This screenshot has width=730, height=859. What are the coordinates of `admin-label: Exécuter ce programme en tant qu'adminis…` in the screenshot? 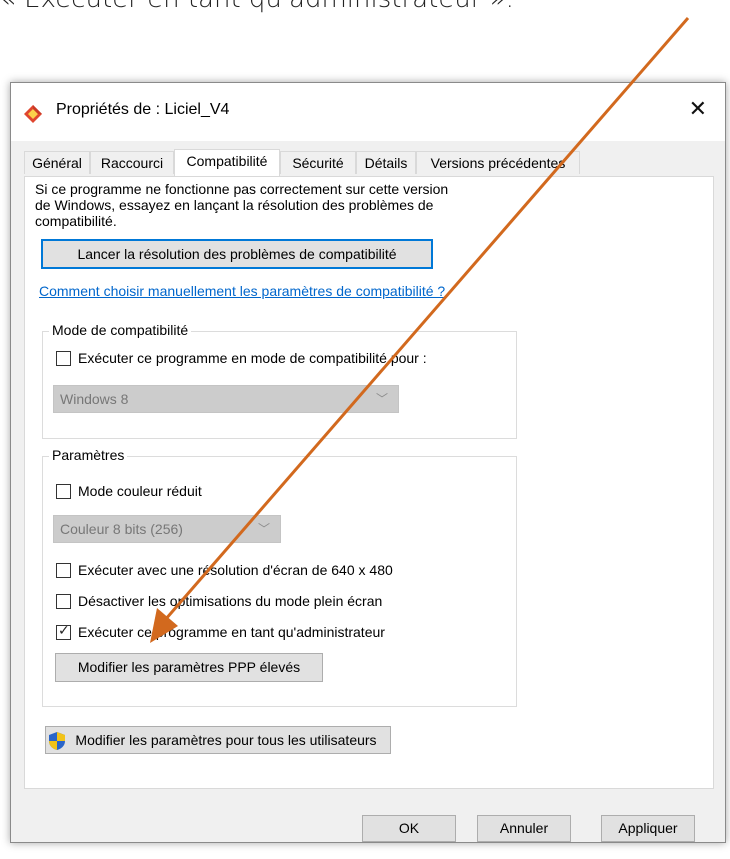 It's located at (231, 632).